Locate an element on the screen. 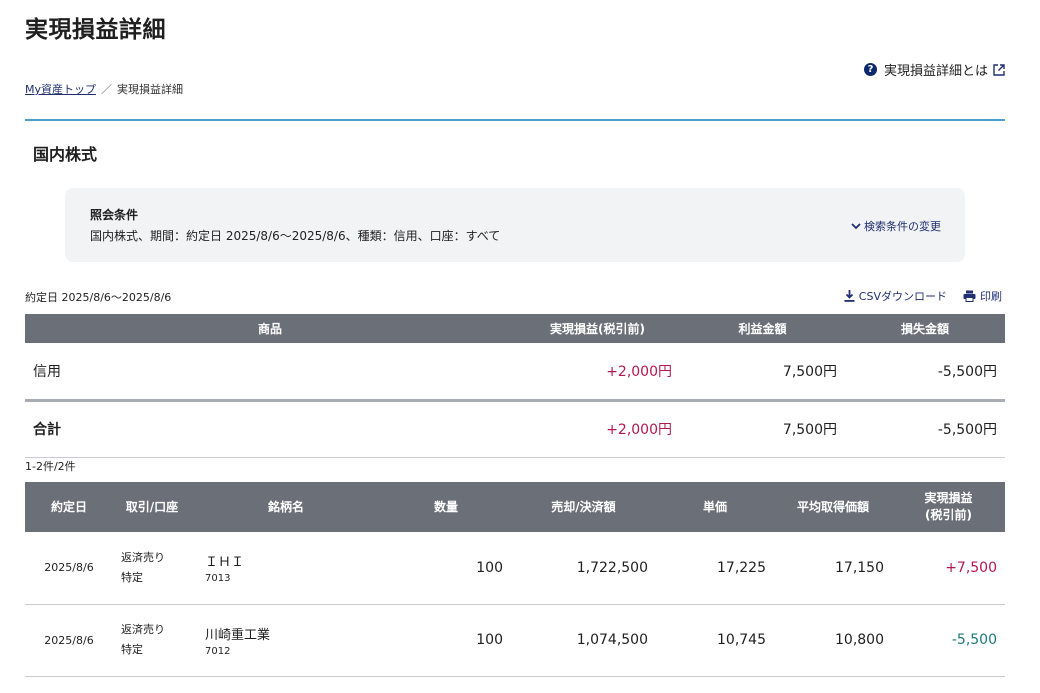 This screenshot has width=1040, height=693. action-links: CSVダウンロード 印刷 is located at coordinates (923, 296).